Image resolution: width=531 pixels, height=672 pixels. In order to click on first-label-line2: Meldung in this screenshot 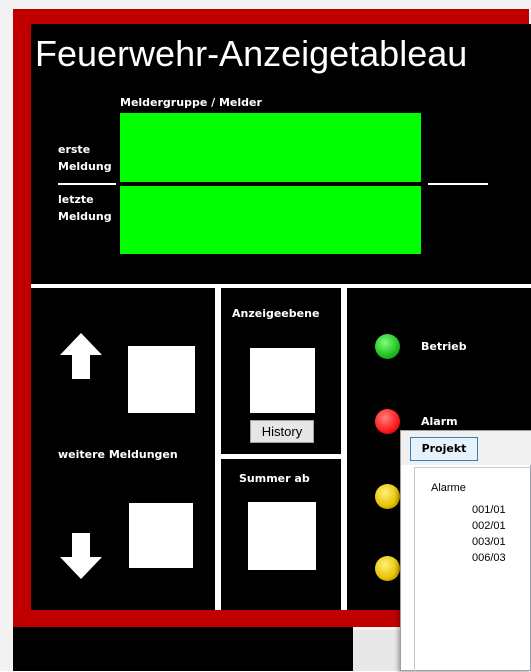, I will do `click(85, 166)`.